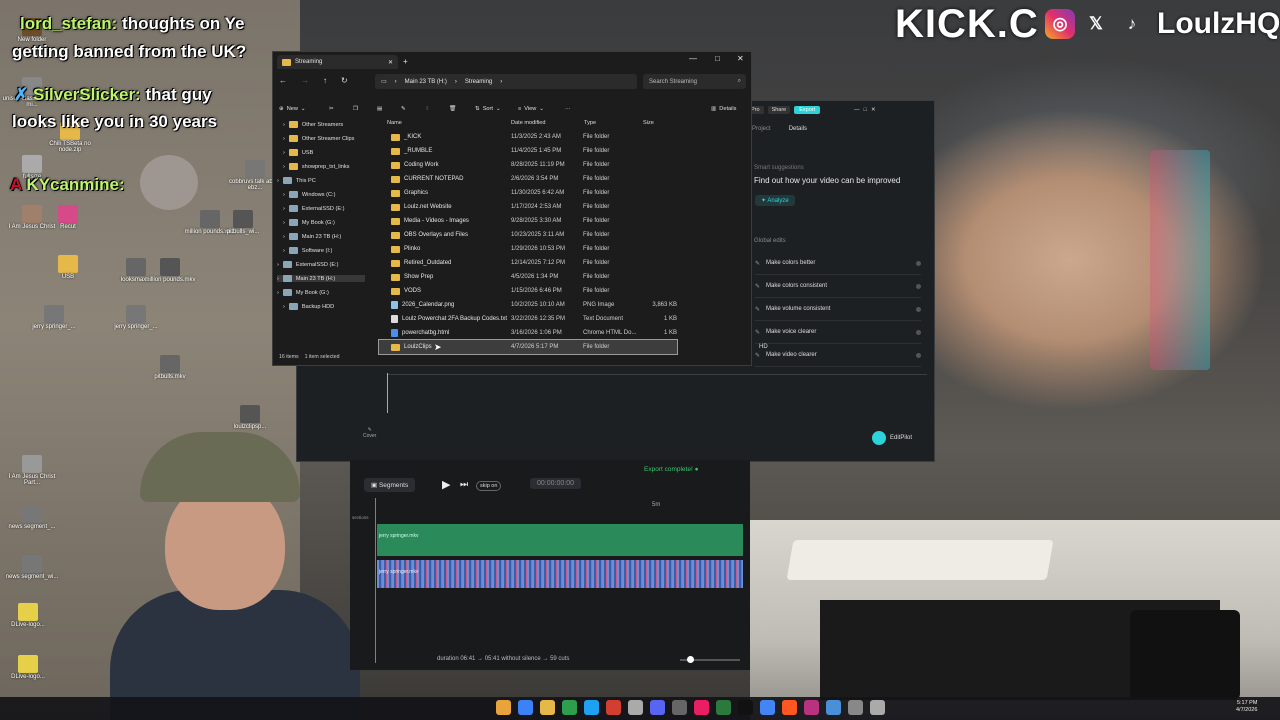 The height and width of the screenshot is (720, 1280). I want to click on rename-button: ✎, so click(403, 109).